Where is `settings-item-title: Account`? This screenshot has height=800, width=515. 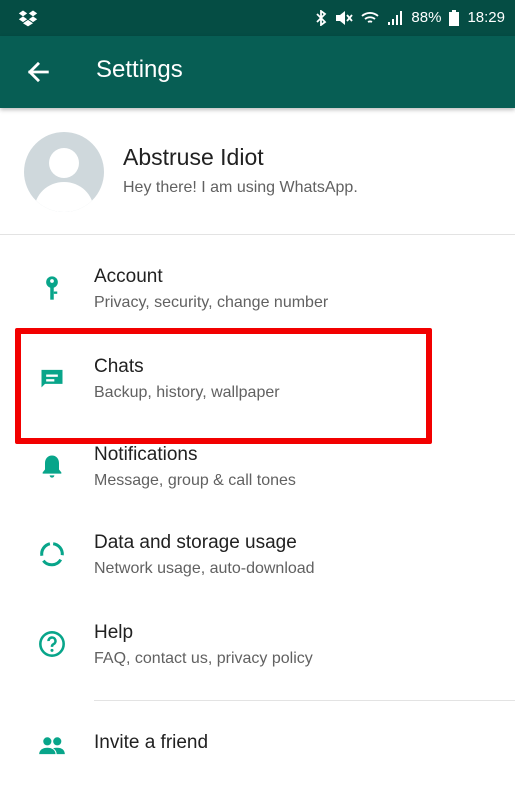
settings-item-title: Account is located at coordinates (128, 276).